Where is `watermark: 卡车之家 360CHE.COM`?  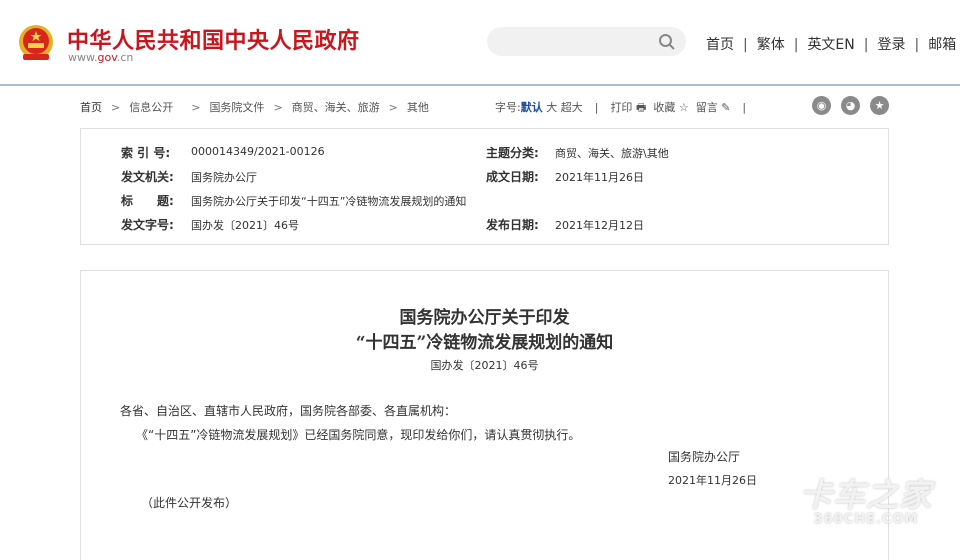 watermark: 卡车之家 360CHE.COM is located at coordinates (866, 502).